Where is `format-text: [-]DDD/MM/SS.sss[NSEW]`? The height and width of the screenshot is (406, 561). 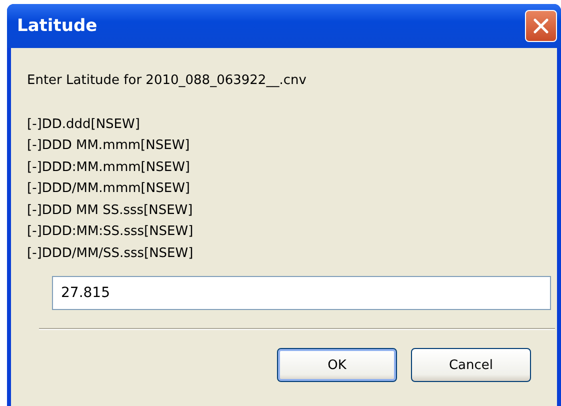
format-text: [-]DDD/MM/SS.sss[NSEW] is located at coordinates (110, 253).